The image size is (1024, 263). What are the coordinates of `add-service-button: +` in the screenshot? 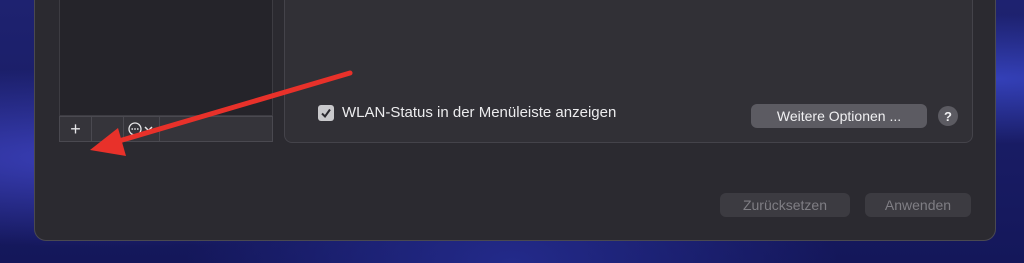 It's located at (76, 129).